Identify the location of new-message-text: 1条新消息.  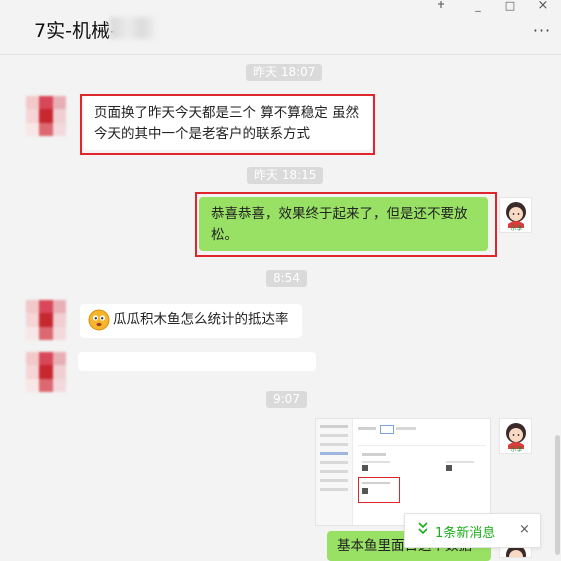
(465, 531).